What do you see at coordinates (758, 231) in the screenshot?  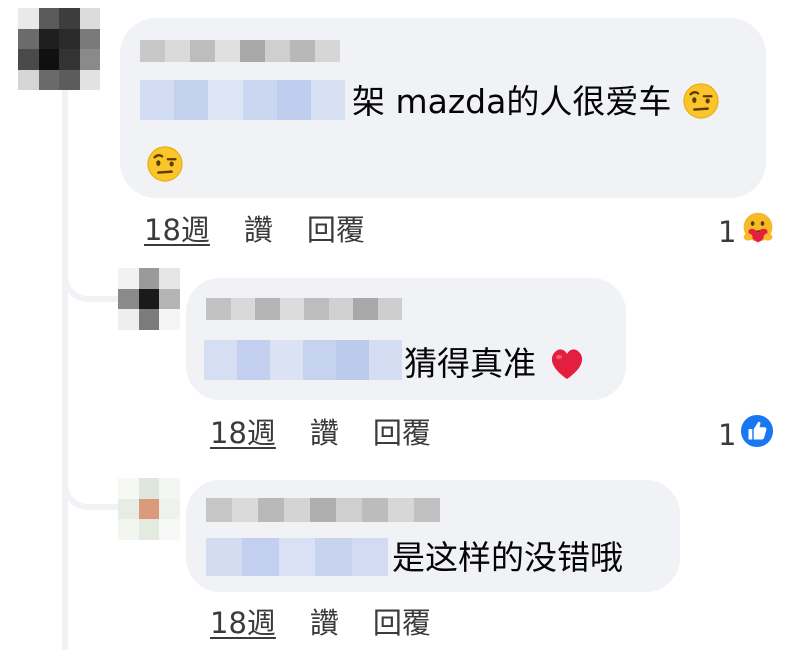 I see `care-reaction-icon` at bounding box center [758, 231].